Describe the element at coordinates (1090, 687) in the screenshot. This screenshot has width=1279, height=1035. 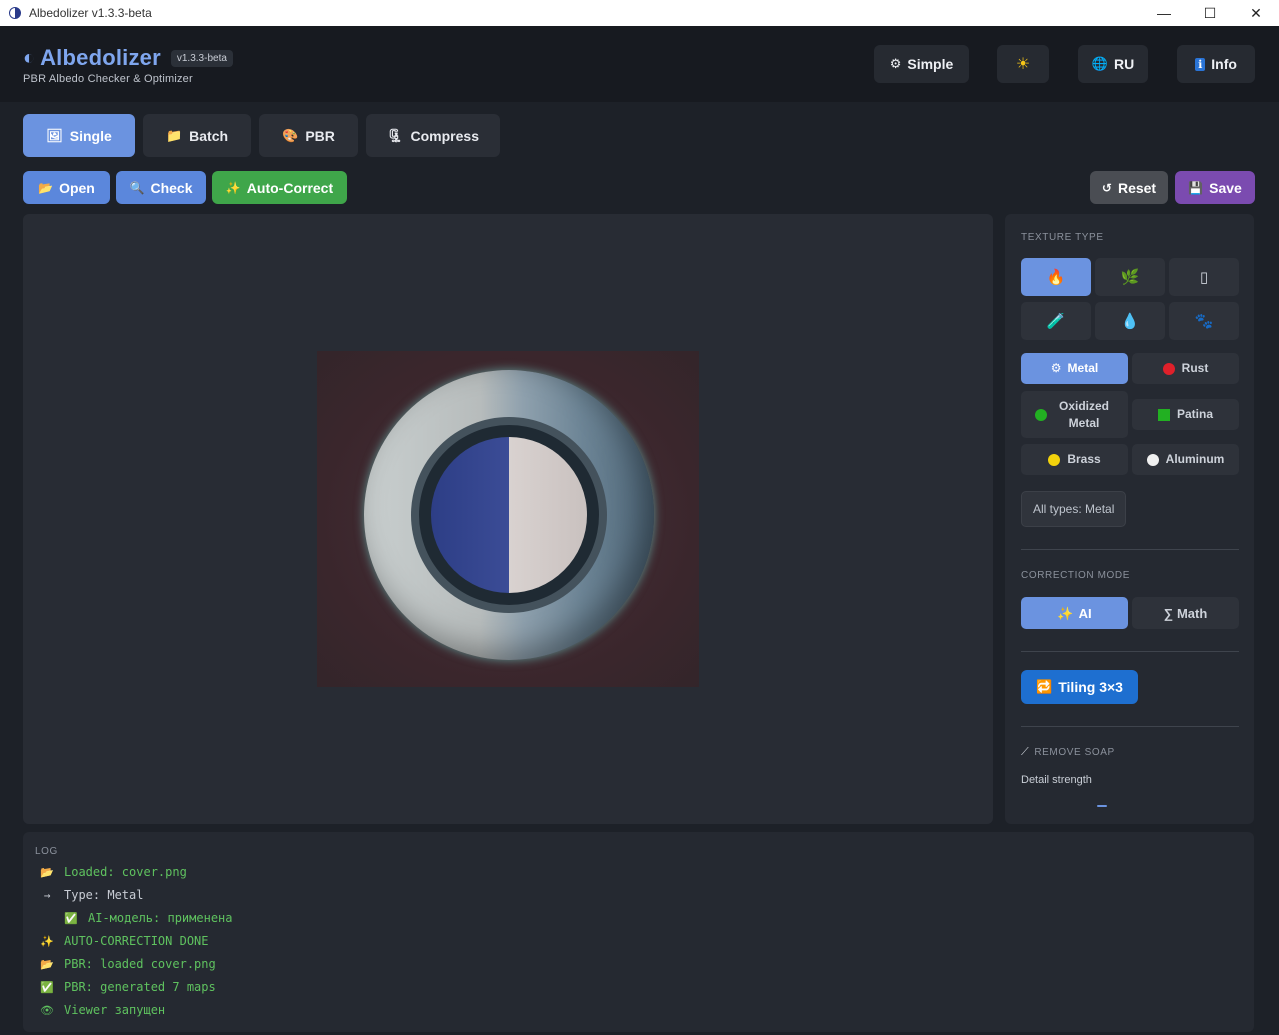
I see `tiling-label: Tiling 3×3` at that location.